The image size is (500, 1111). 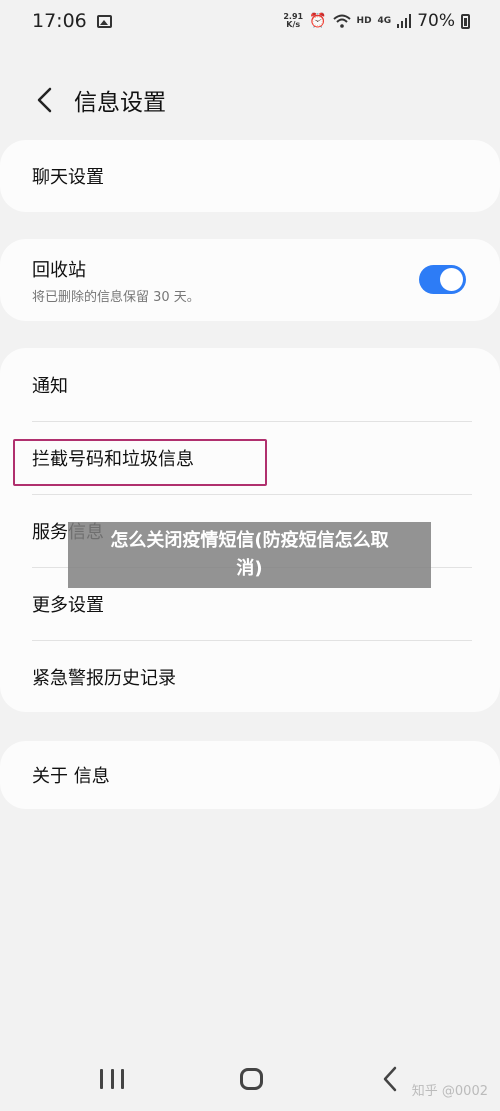 I want to click on status-left: 17:06, so click(x=72, y=21).